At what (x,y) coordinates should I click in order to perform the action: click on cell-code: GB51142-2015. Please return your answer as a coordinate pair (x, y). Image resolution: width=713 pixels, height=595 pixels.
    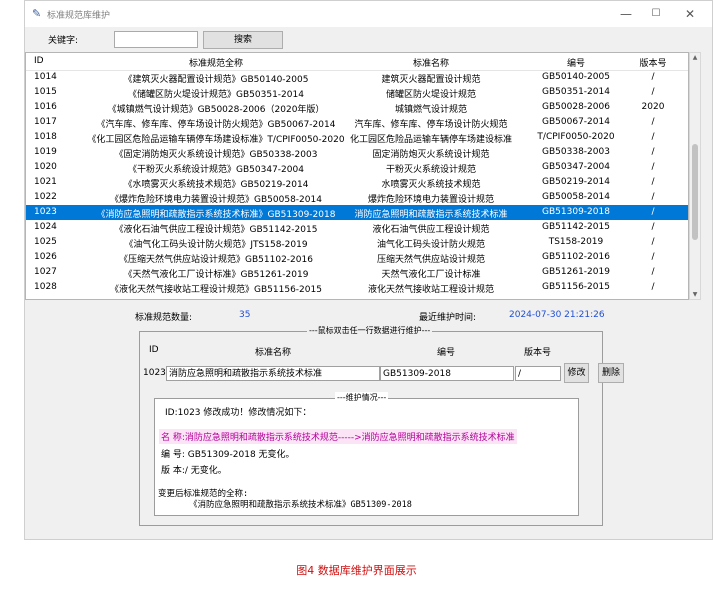
    Looking at the image, I should click on (576, 227).